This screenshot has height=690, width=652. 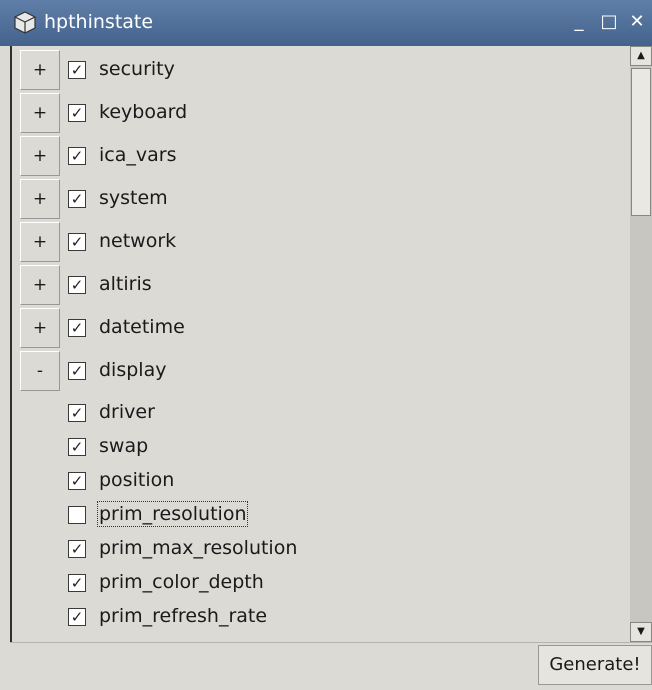 I want to click on tree-item-label: ica_vars, so click(x=138, y=155).